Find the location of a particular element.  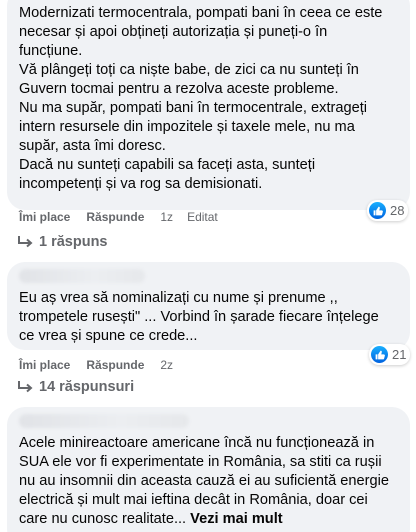

view-replies-button: 1 răspuns is located at coordinates (62, 242).